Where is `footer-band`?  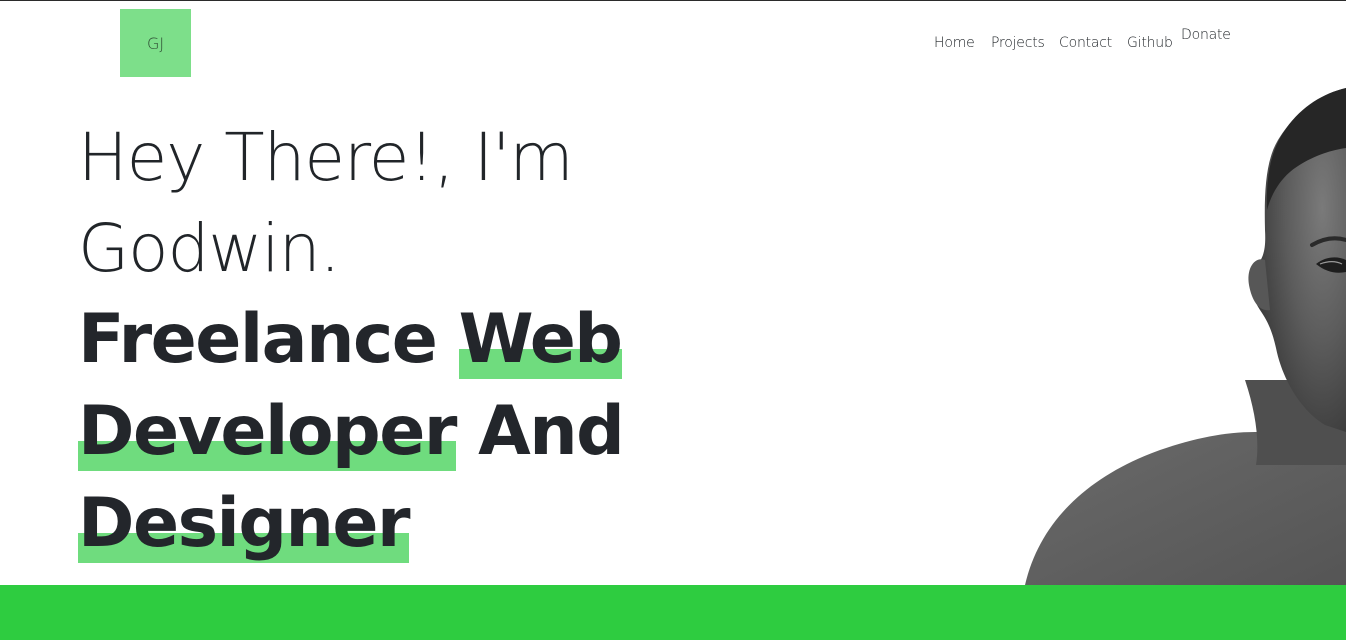 footer-band is located at coordinates (673, 612).